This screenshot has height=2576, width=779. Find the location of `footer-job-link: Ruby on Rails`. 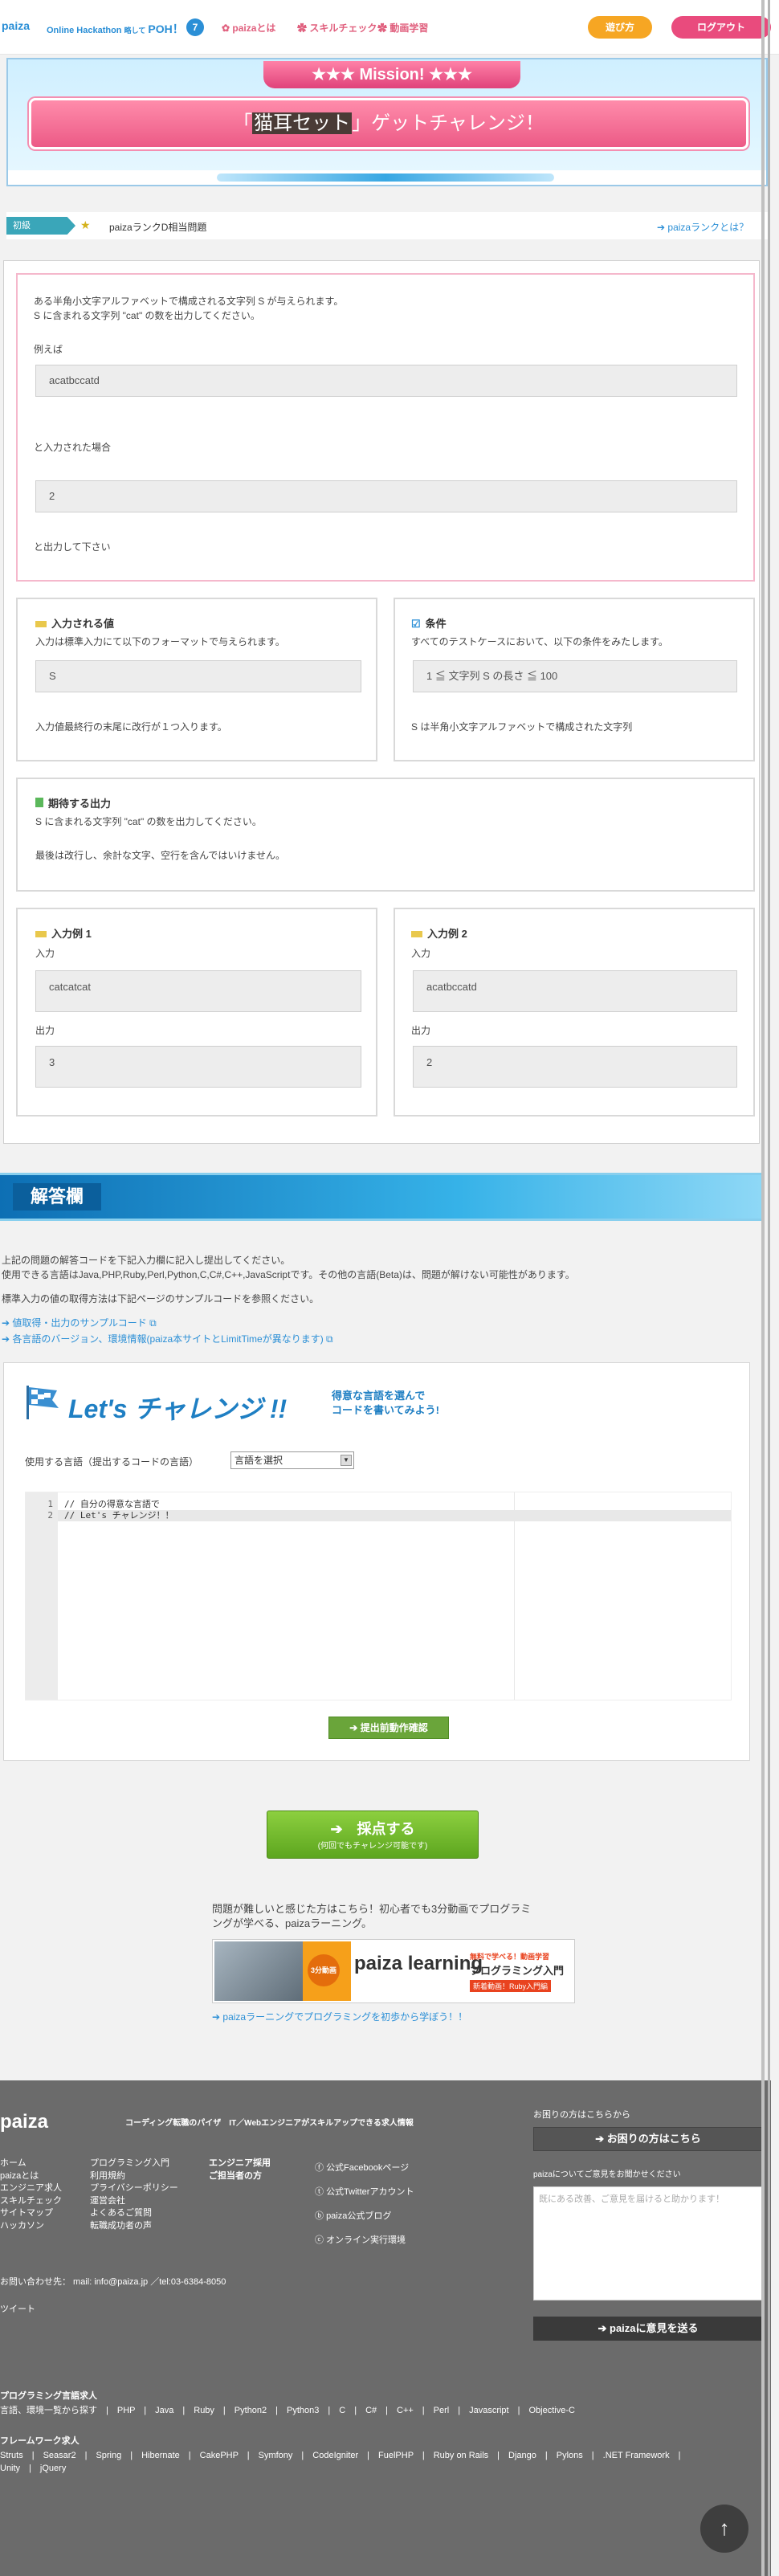

footer-job-link: Ruby on Rails is located at coordinates (461, 2455).